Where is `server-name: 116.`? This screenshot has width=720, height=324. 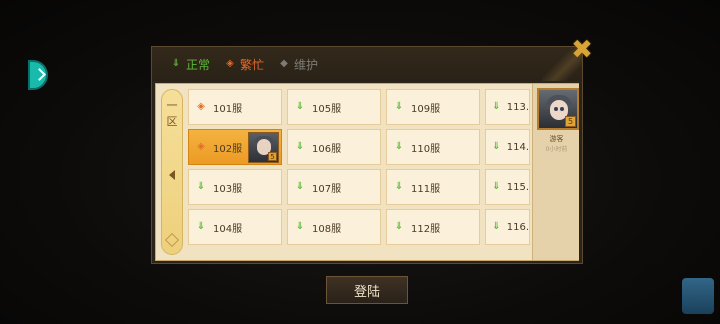
server-name: 116. is located at coordinates (517, 227).